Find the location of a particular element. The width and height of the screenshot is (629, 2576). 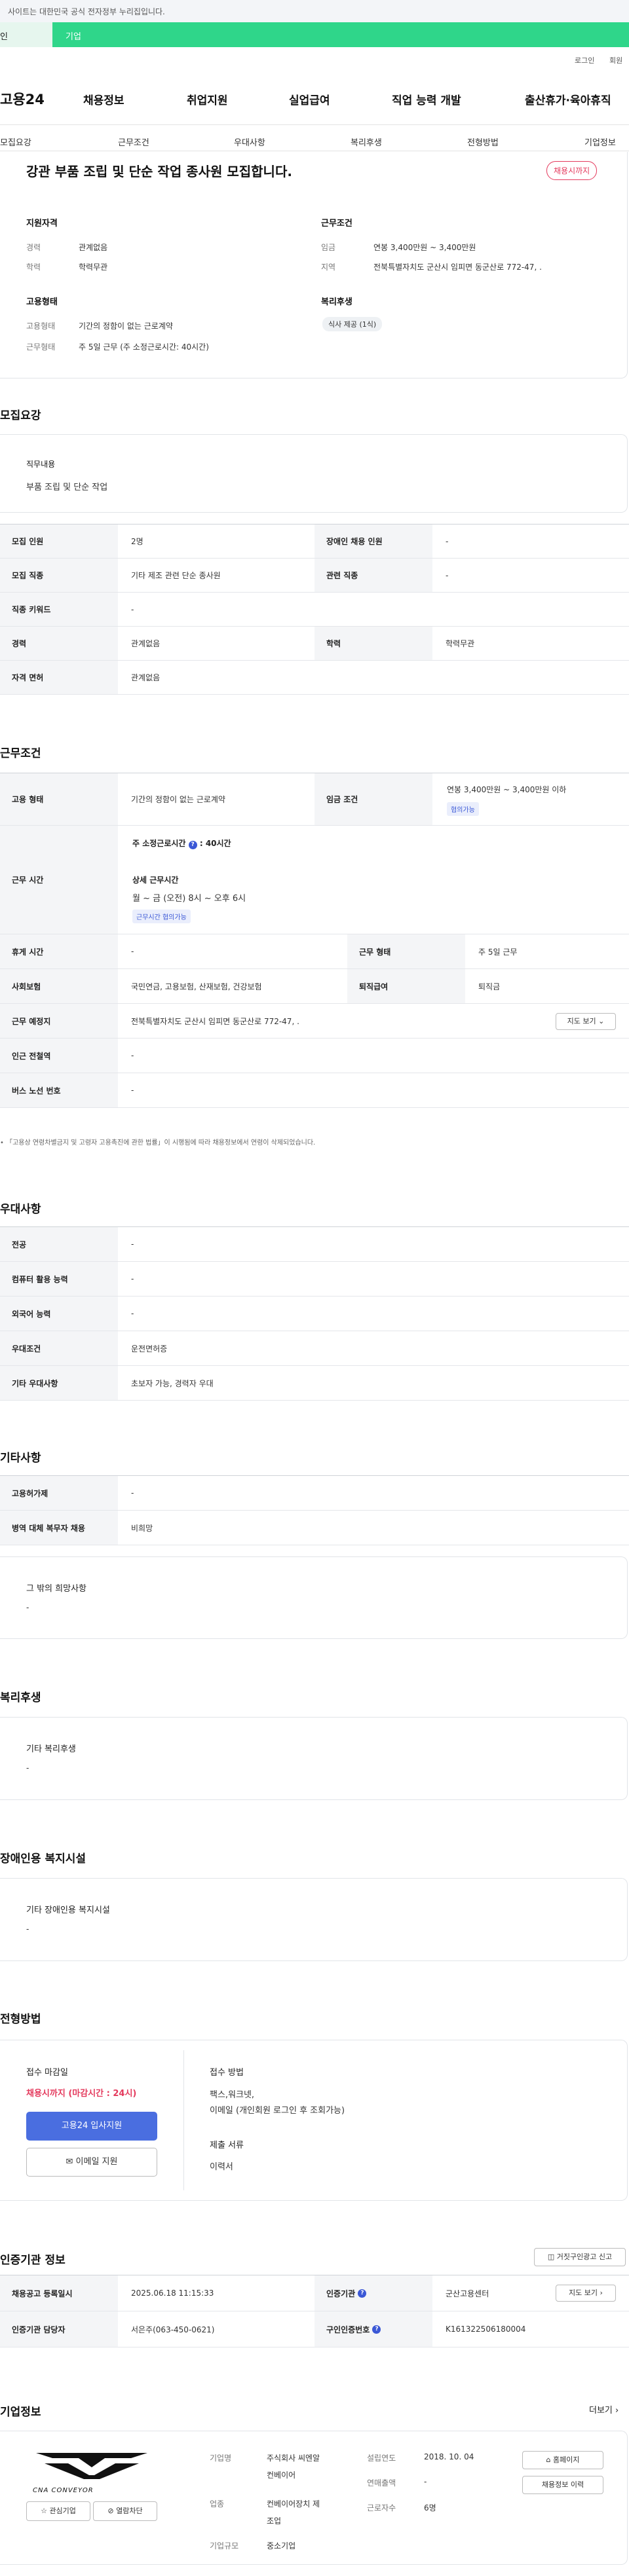

duty-text: 부품 조립 및 단순 작업 is located at coordinates (67, 487).